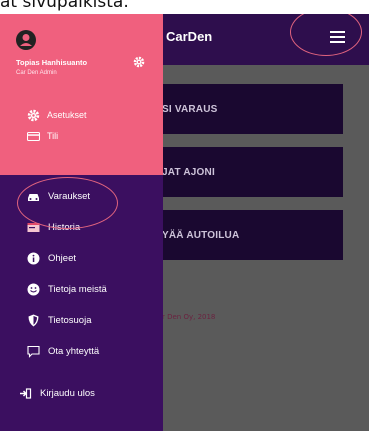  Describe the element at coordinates (26, 40) in the screenshot. I see `avatar-icon` at that location.